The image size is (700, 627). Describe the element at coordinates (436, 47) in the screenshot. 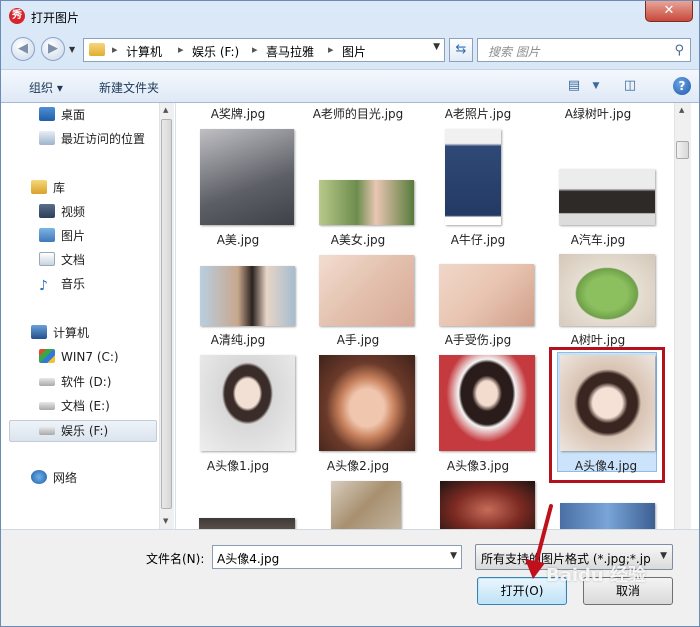

I see `address-dropdown-icon: ▼` at that location.